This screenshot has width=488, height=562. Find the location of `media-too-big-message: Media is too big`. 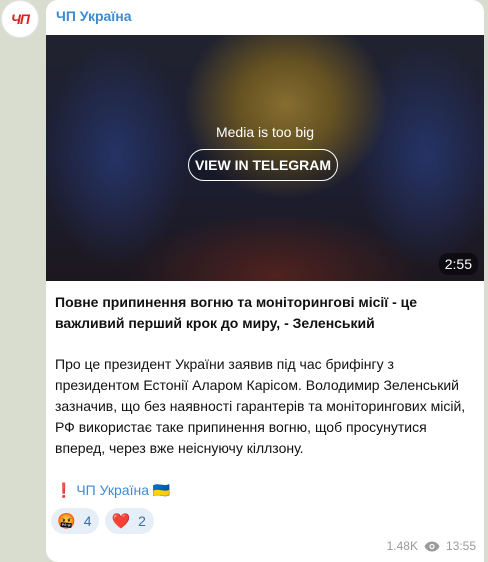

media-too-big-message: Media is too big is located at coordinates (265, 132).